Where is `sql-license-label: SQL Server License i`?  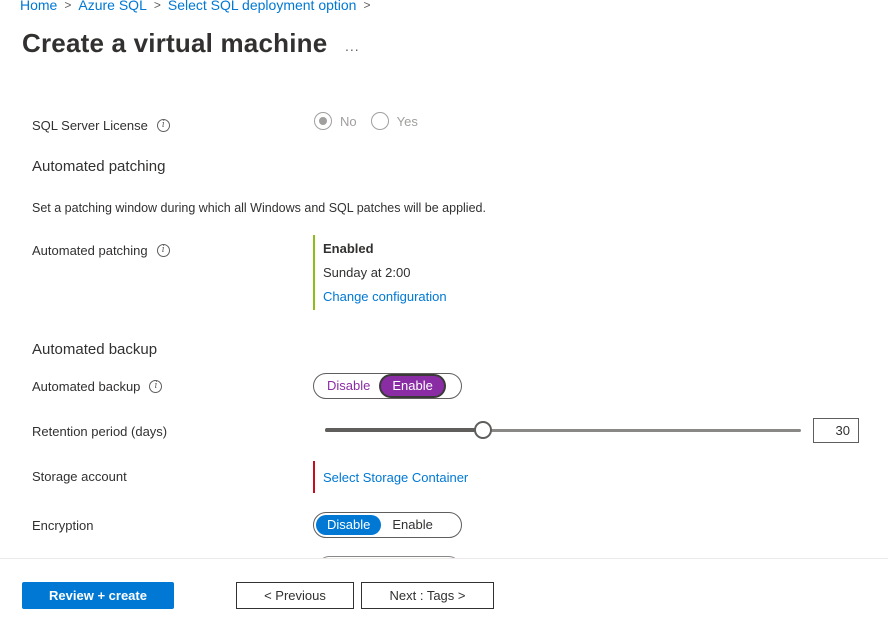
sql-license-label: SQL Server License i is located at coordinates (101, 125).